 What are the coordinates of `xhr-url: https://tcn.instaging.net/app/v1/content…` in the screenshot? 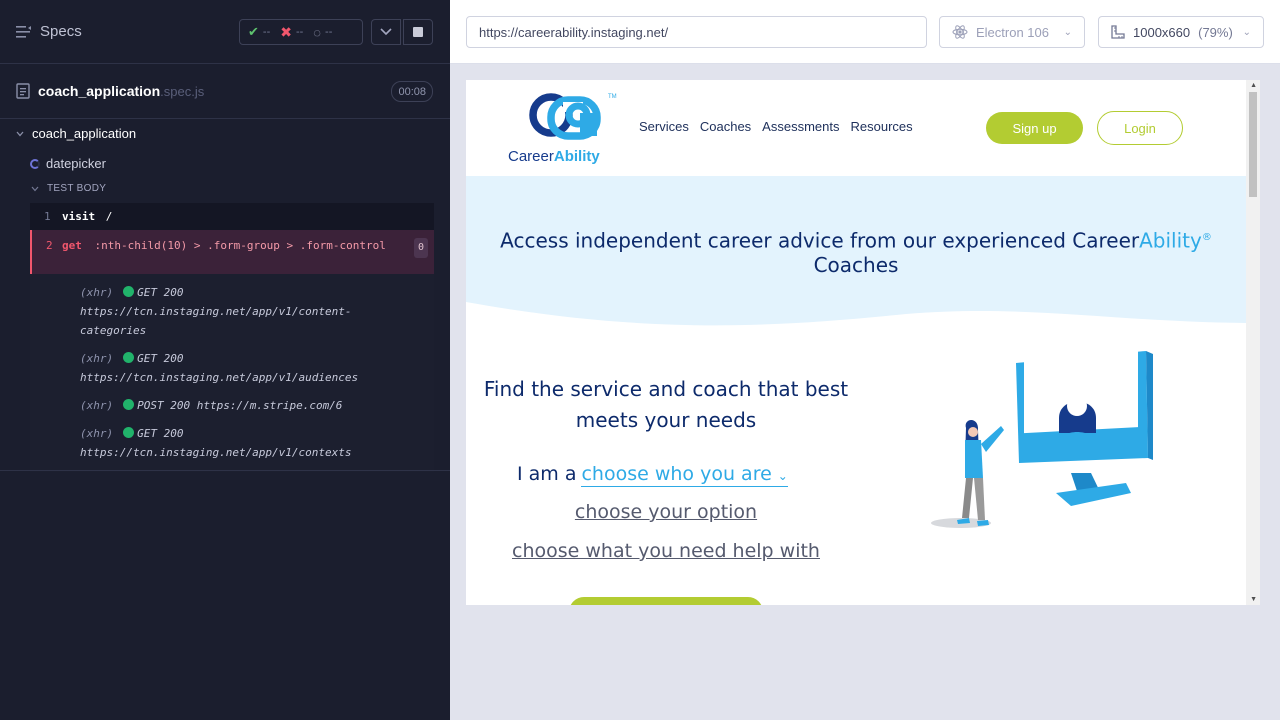 It's located at (216, 321).